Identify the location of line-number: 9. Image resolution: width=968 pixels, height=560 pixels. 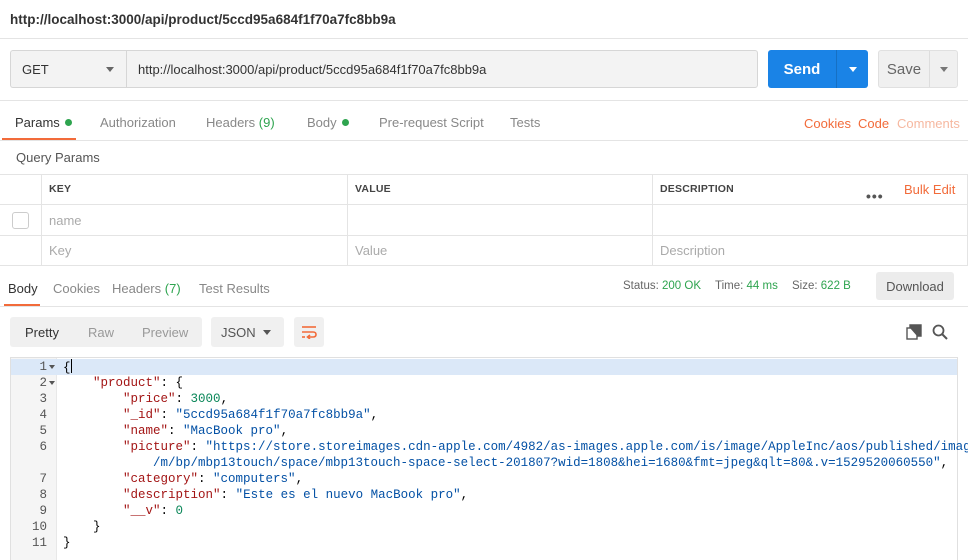
(43, 511).